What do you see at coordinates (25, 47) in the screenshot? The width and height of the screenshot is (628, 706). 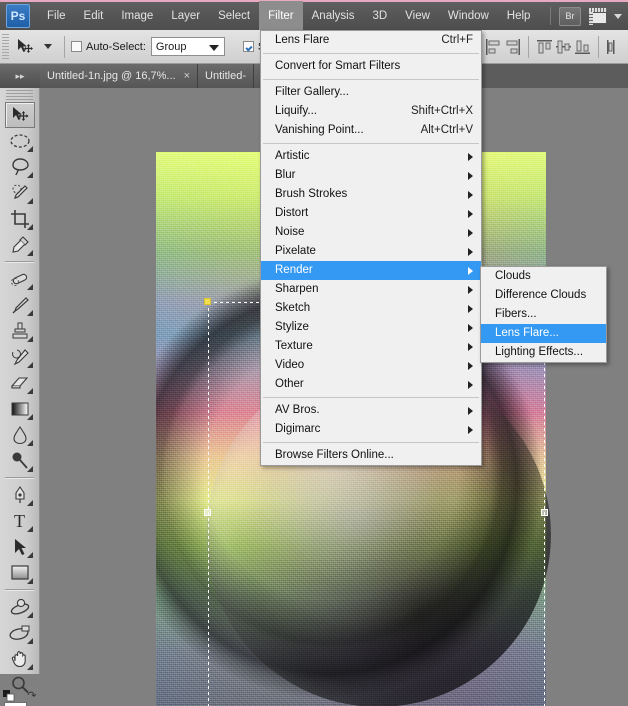 I see `move-tool-icon` at bounding box center [25, 47].